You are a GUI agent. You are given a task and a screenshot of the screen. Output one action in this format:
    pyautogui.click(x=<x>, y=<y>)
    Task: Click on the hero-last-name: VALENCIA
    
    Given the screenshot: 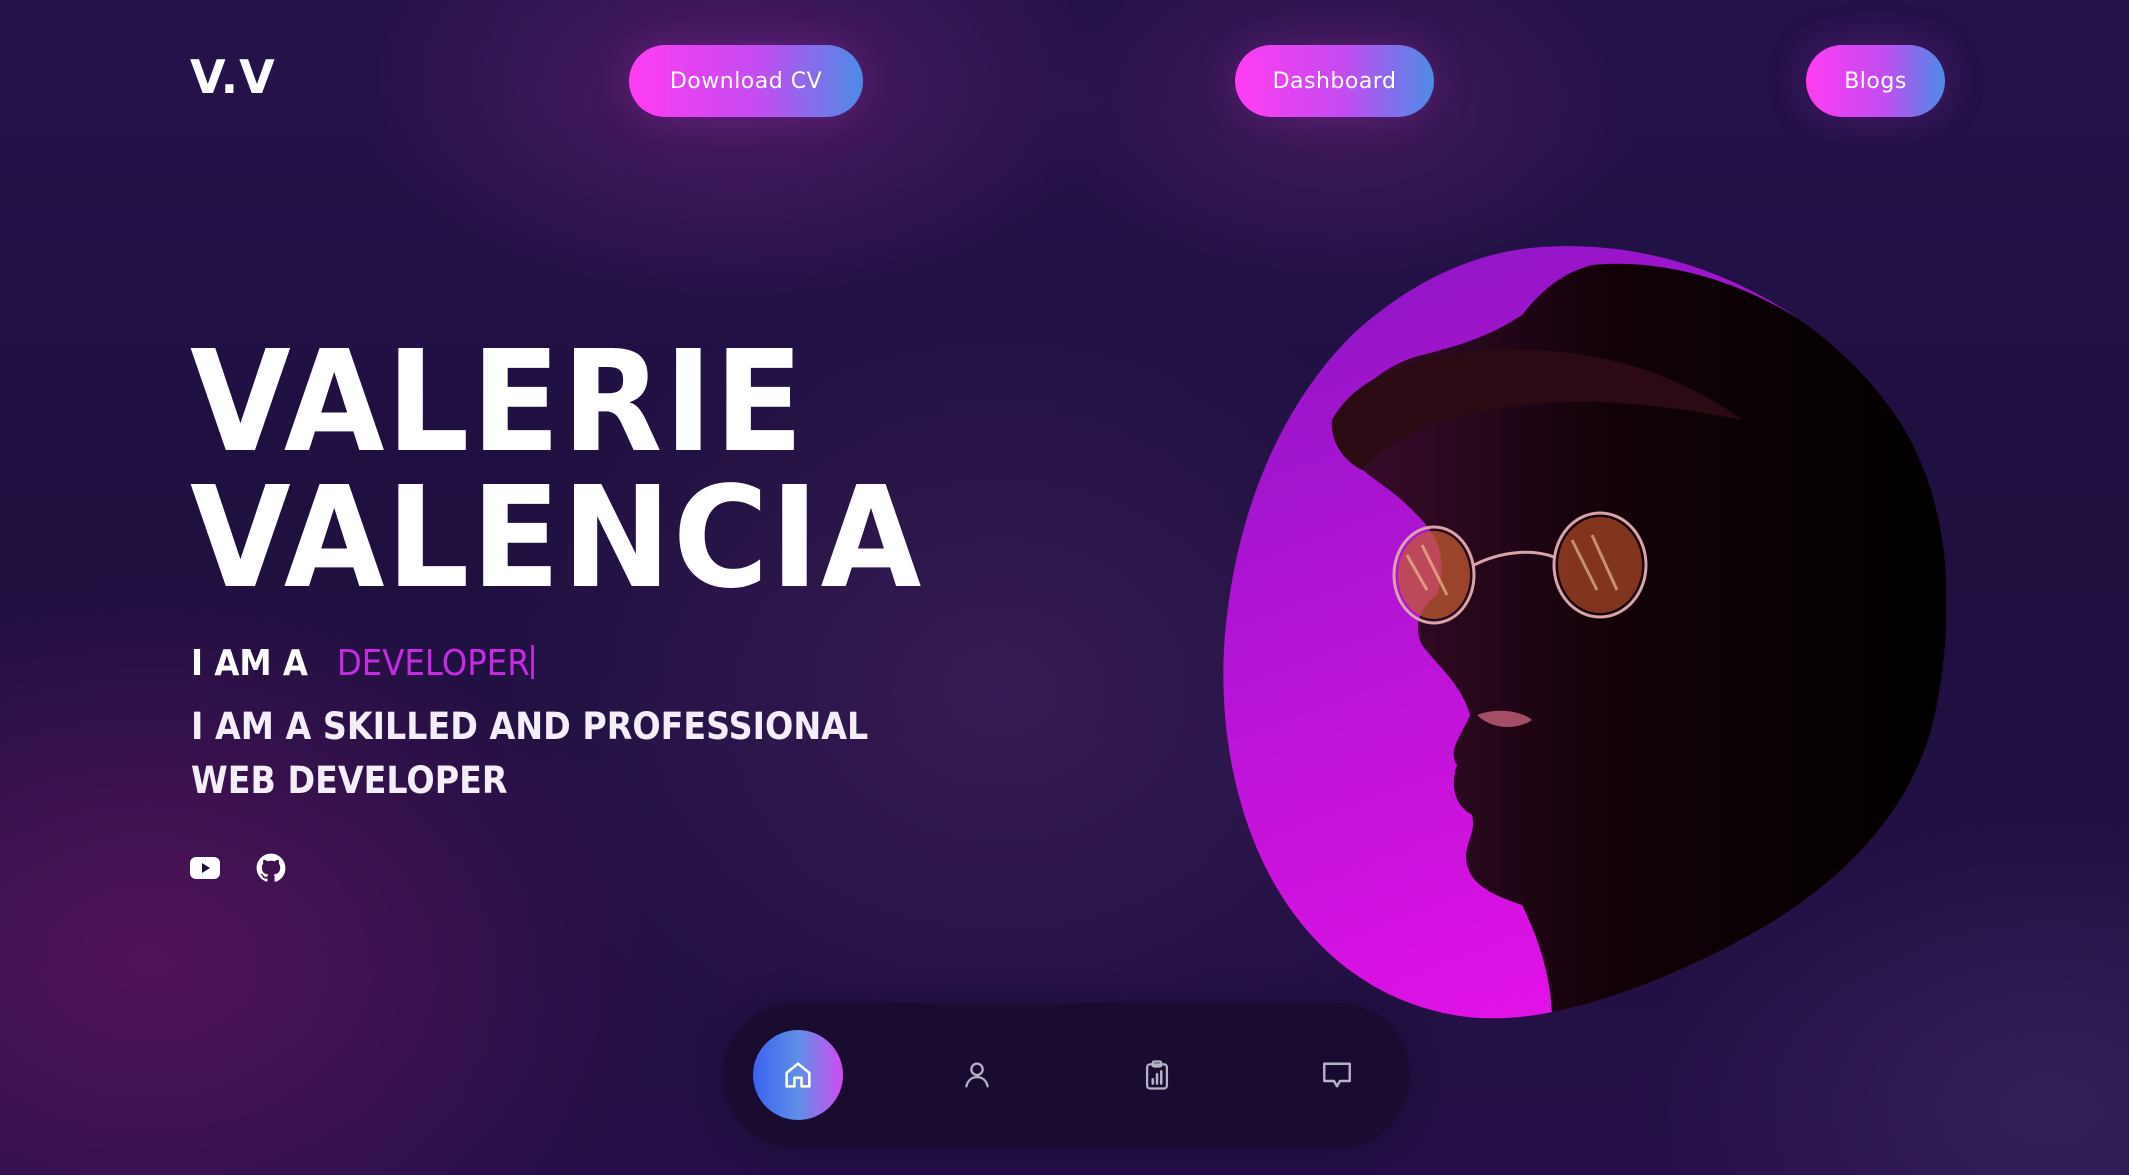 What is the action you would take?
    pyautogui.click(x=557, y=538)
    